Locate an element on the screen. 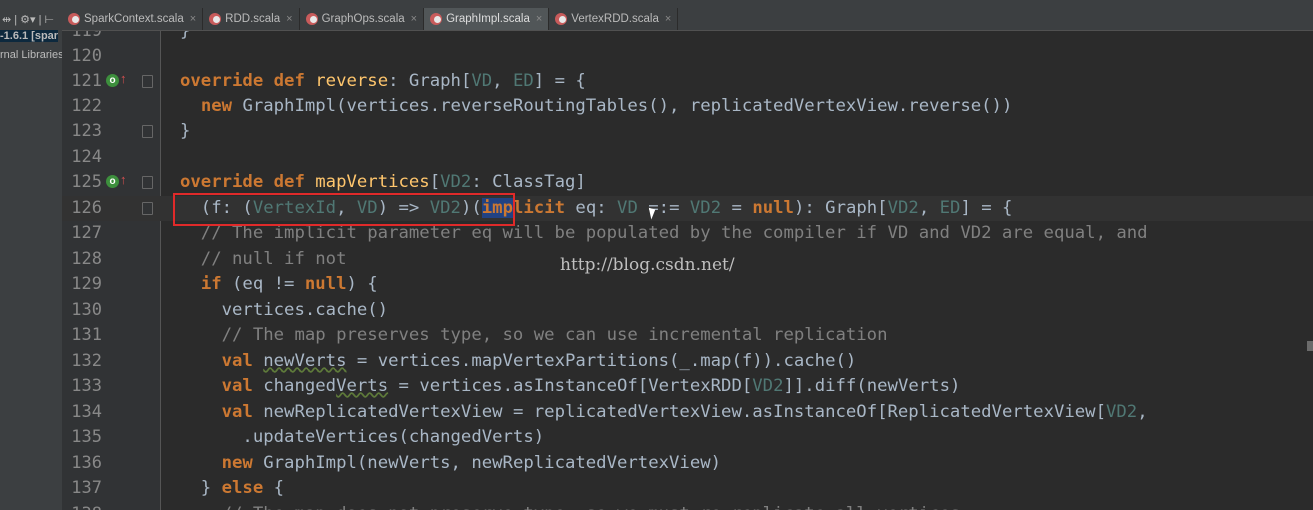  code-line: 137 } else { is located at coordinates (687, 488).